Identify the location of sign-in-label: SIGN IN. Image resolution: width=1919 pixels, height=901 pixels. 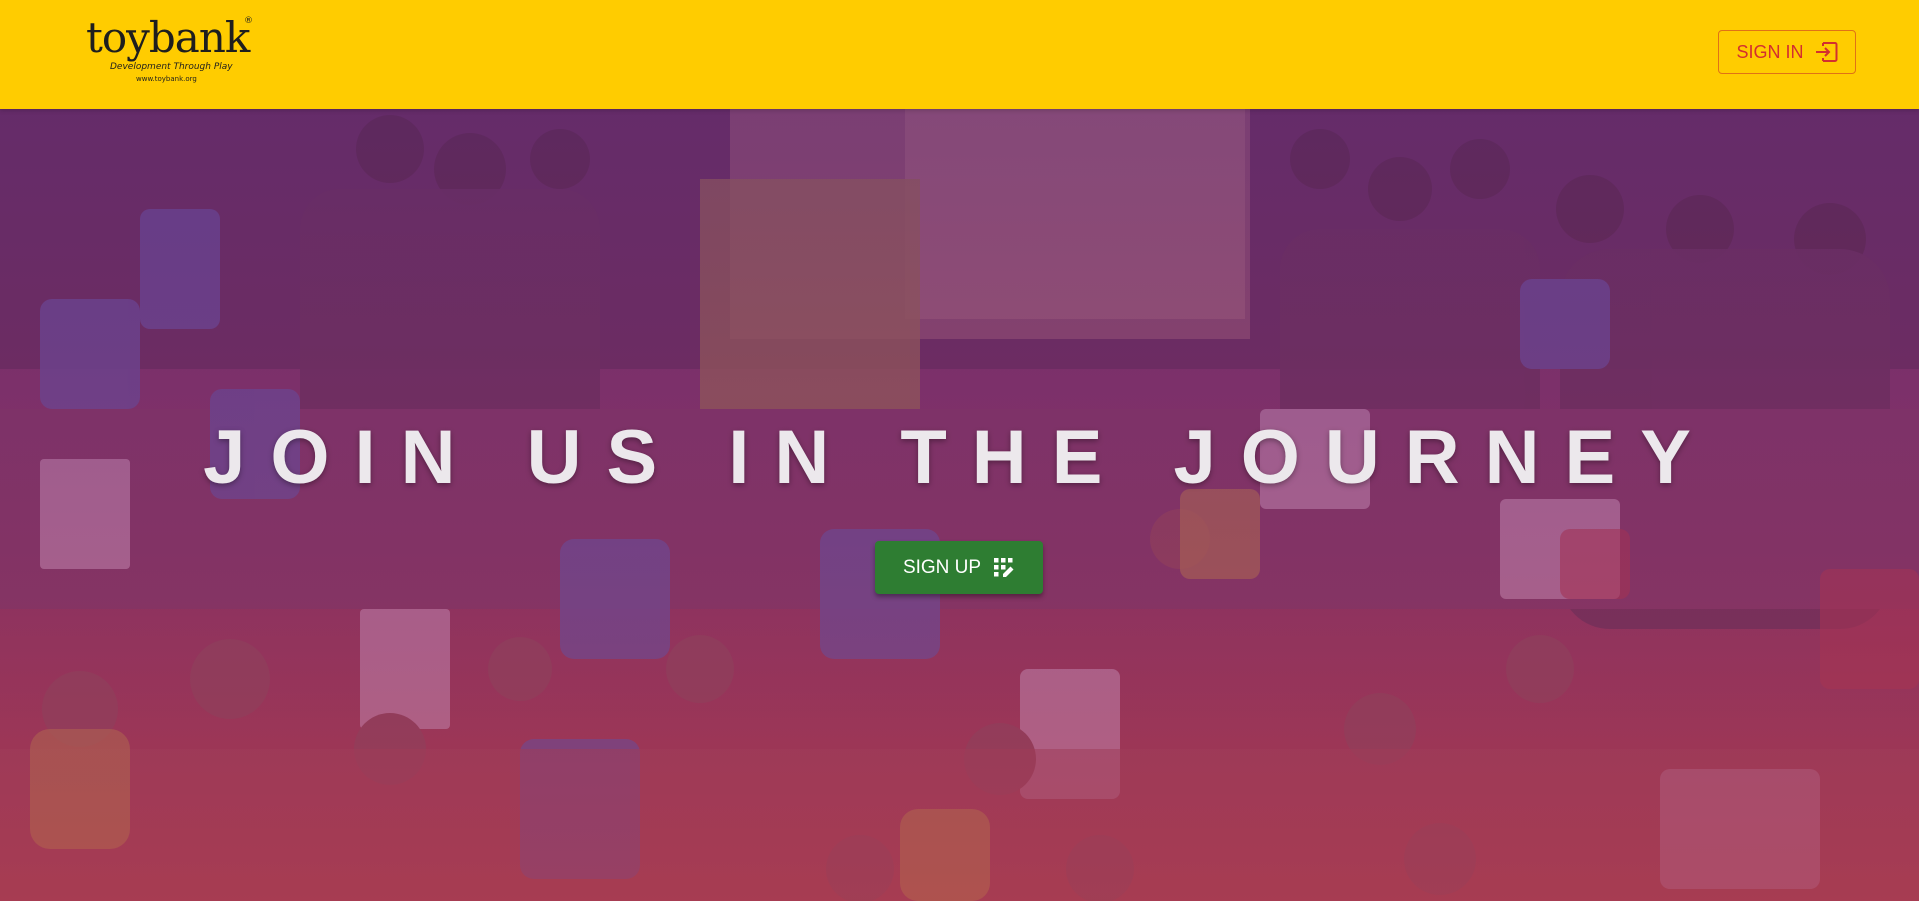
(1770, 51).